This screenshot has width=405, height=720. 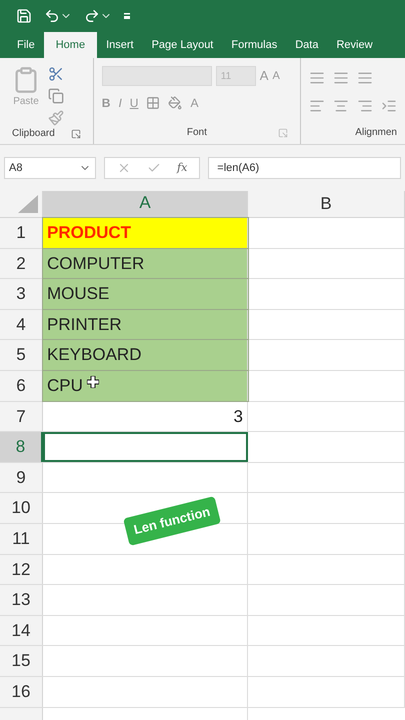 I want to click on cell: MOUSE, so click(x=145, y=294).